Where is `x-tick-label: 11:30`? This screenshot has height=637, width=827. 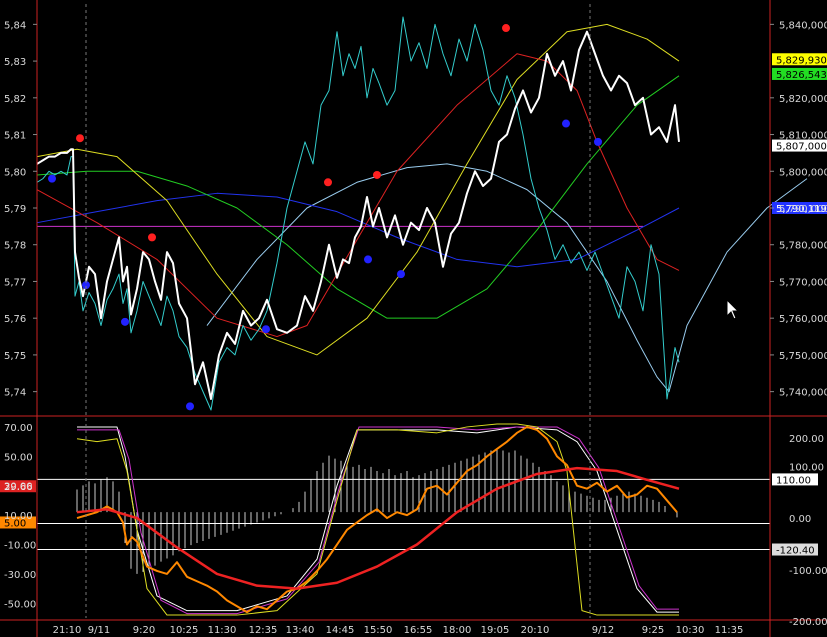 x-tick-label: 11:30 is located at coordinates (222, 630).